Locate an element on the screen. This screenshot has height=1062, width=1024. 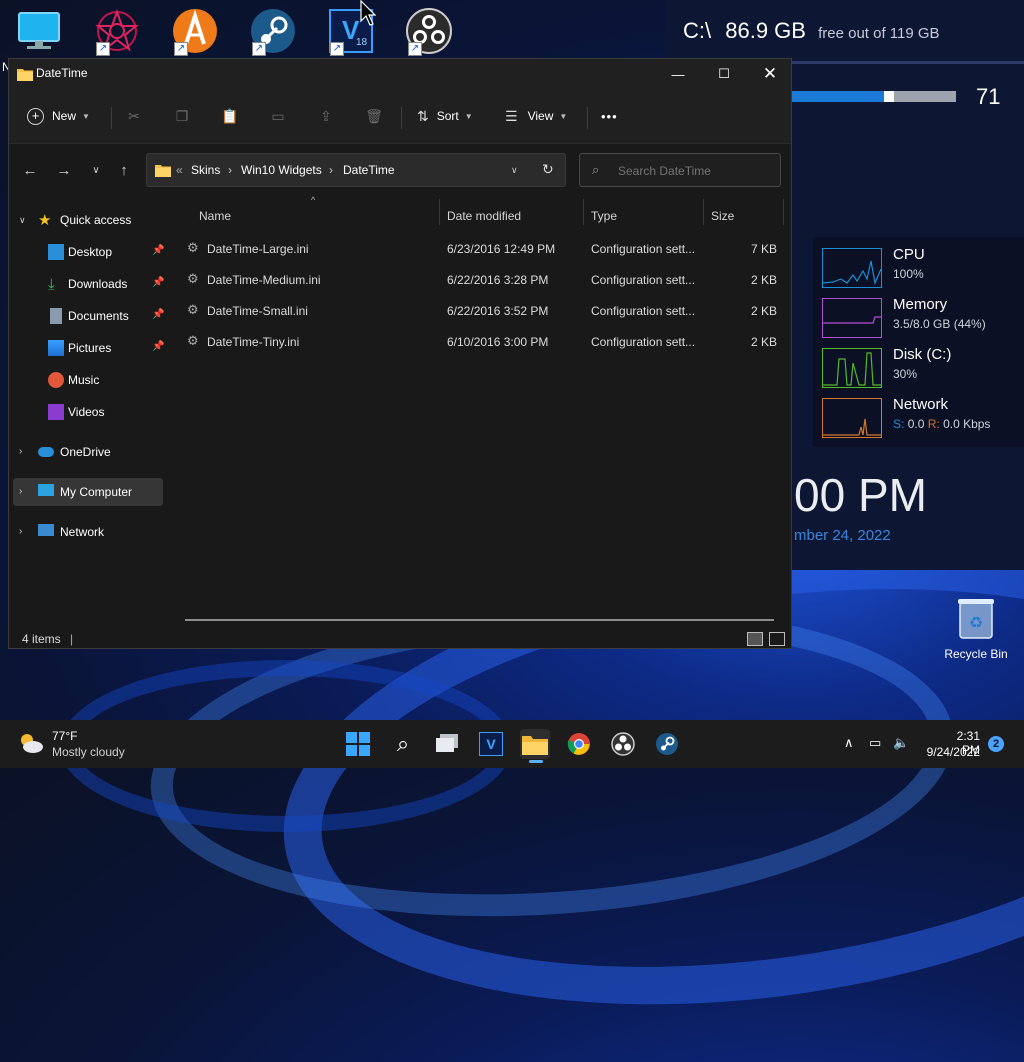
nav-quick-access: ∨ ★ Quick access is located at coordinates (88, 220).